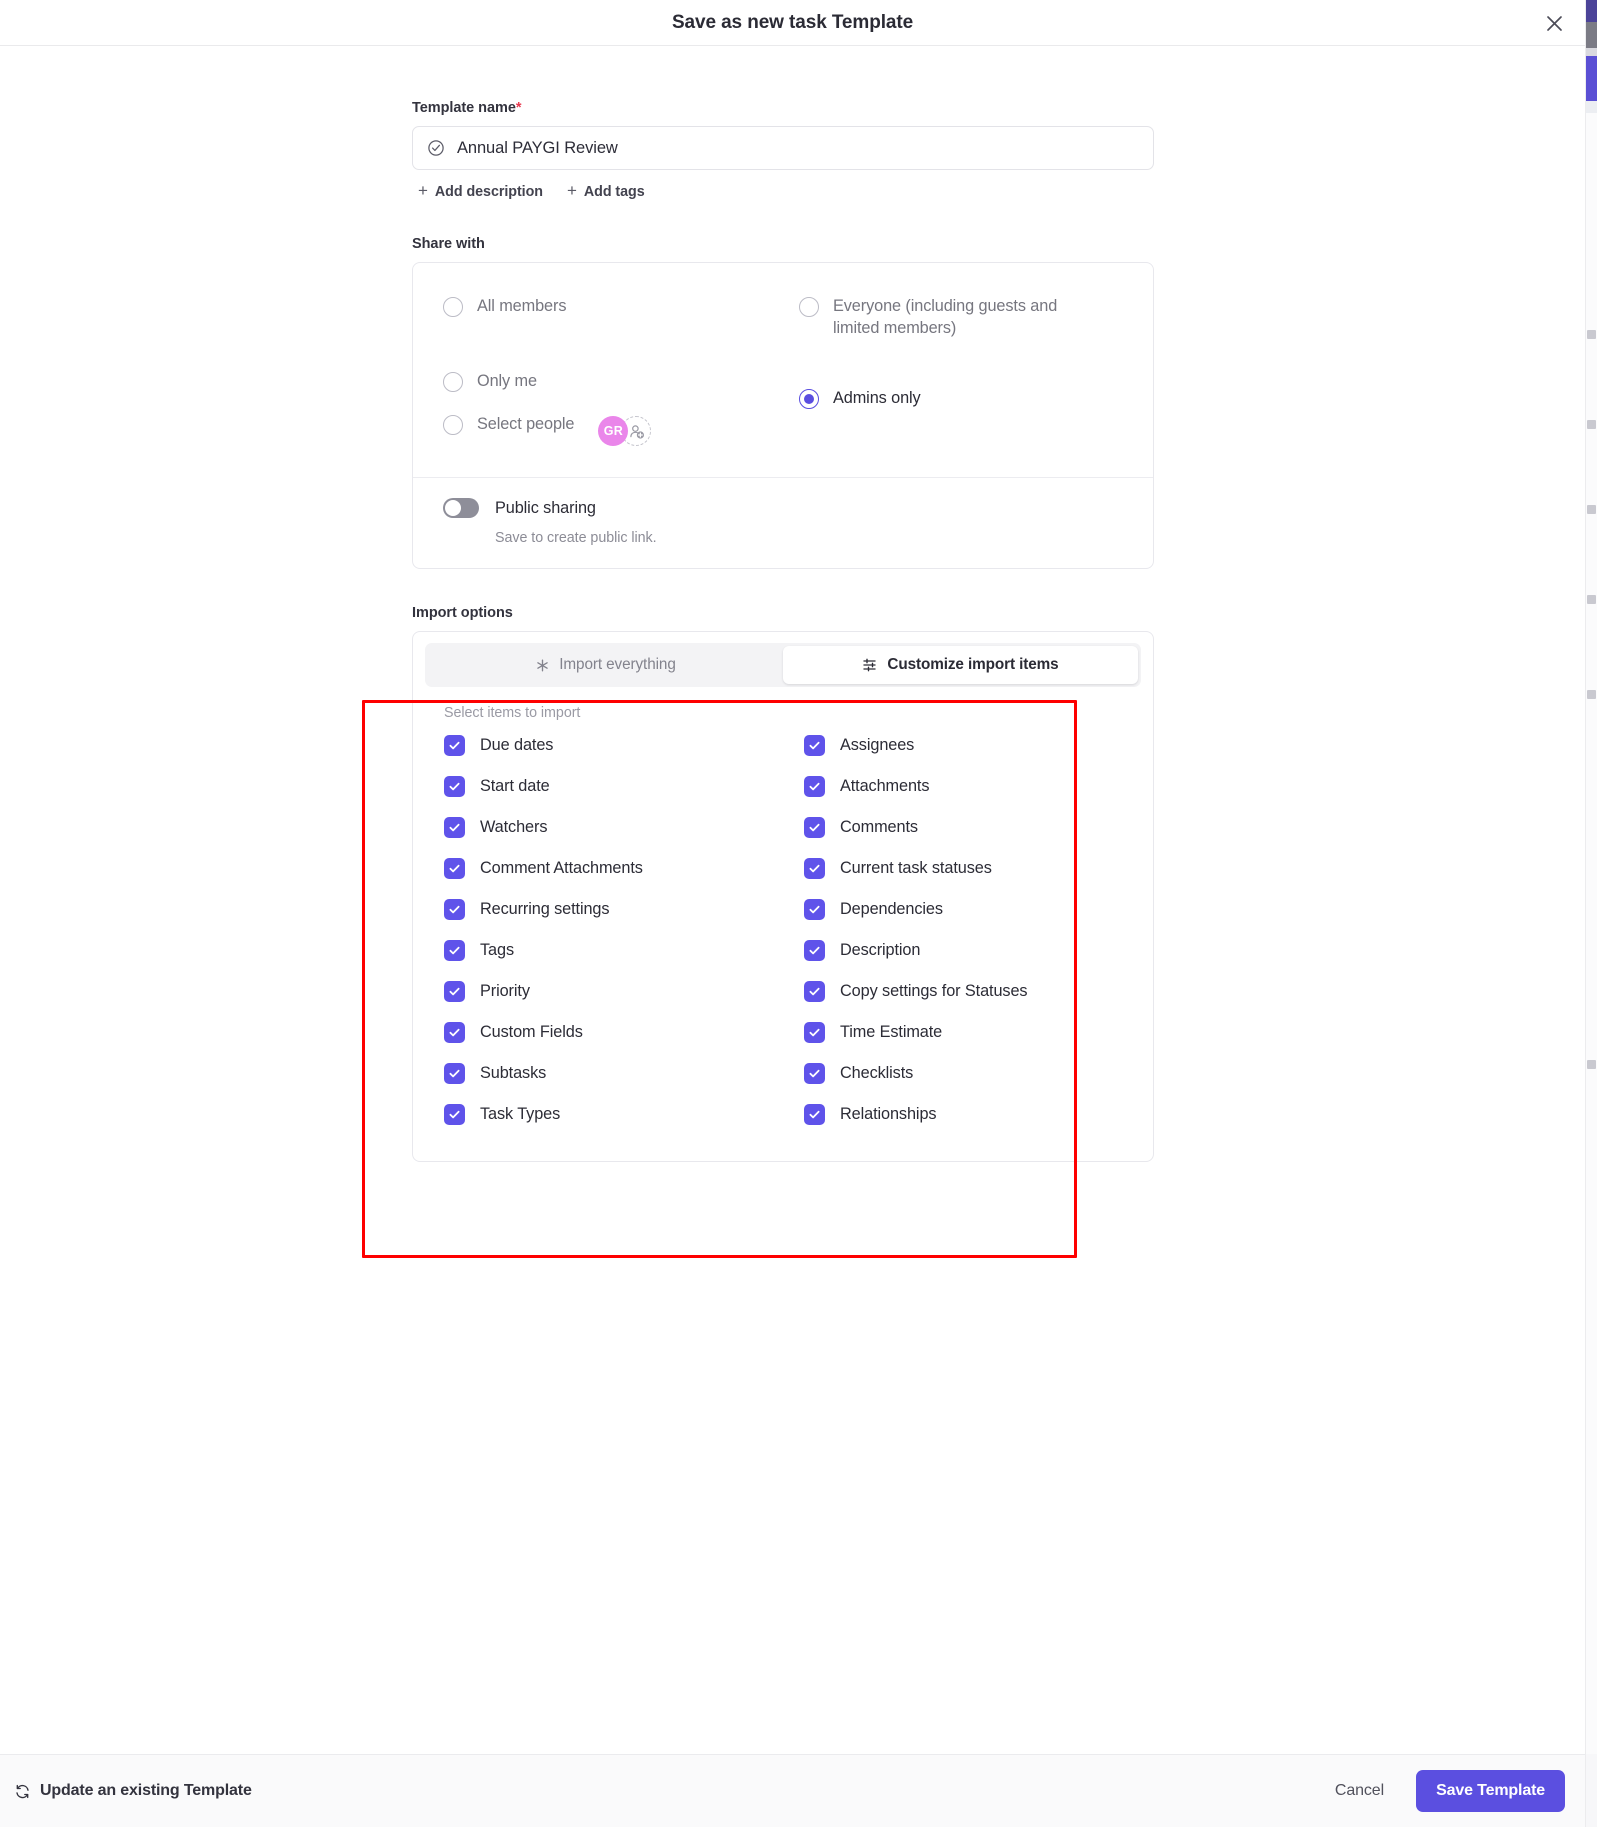 This screenshot has height=1827, width=1597. I want to click on add-description-button: + Add description, so click(480, 191).